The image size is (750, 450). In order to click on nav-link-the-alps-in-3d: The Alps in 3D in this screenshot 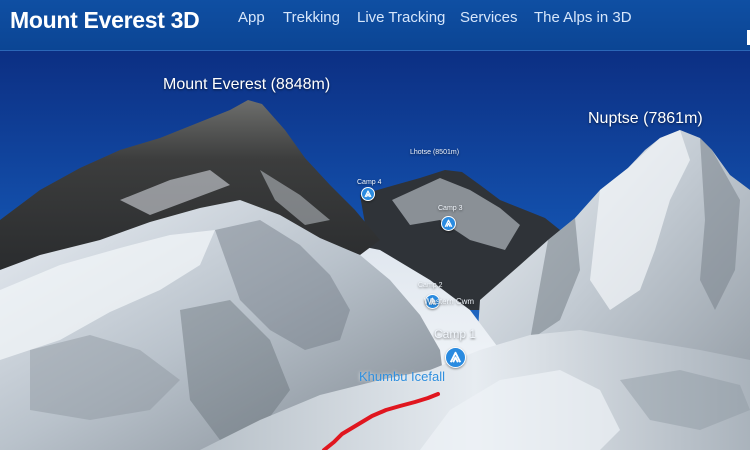, I will do `click(583, 17)`.